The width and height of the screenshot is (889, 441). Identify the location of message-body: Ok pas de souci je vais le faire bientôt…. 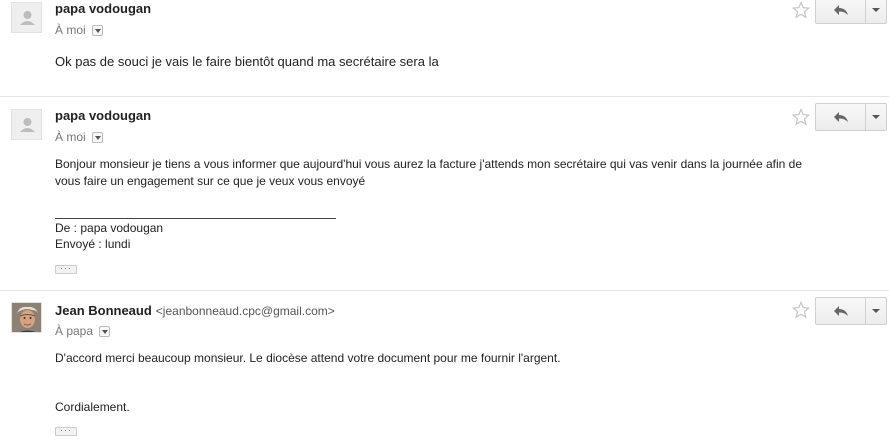
(247, 61).